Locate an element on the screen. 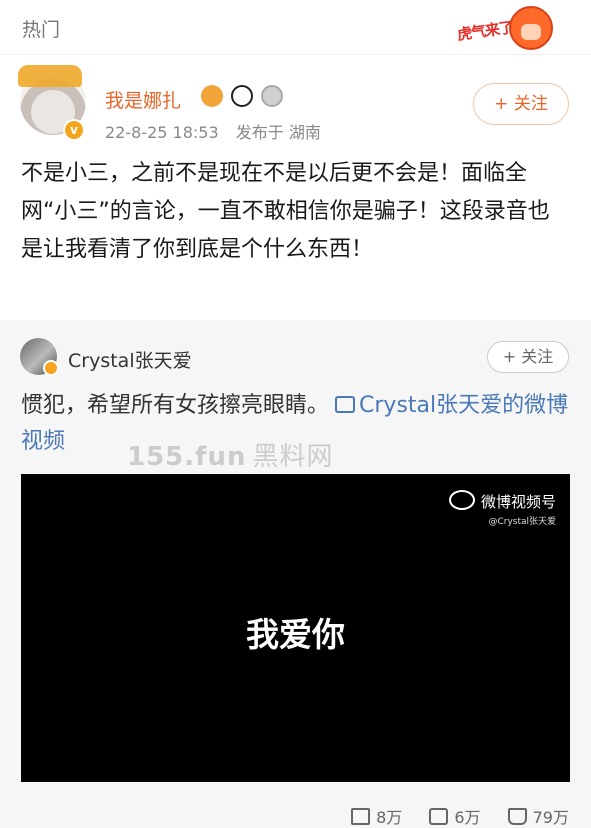  post-meta: 22-8-25 18:53 发布于 湖南 is located at coordinates (219, 131).